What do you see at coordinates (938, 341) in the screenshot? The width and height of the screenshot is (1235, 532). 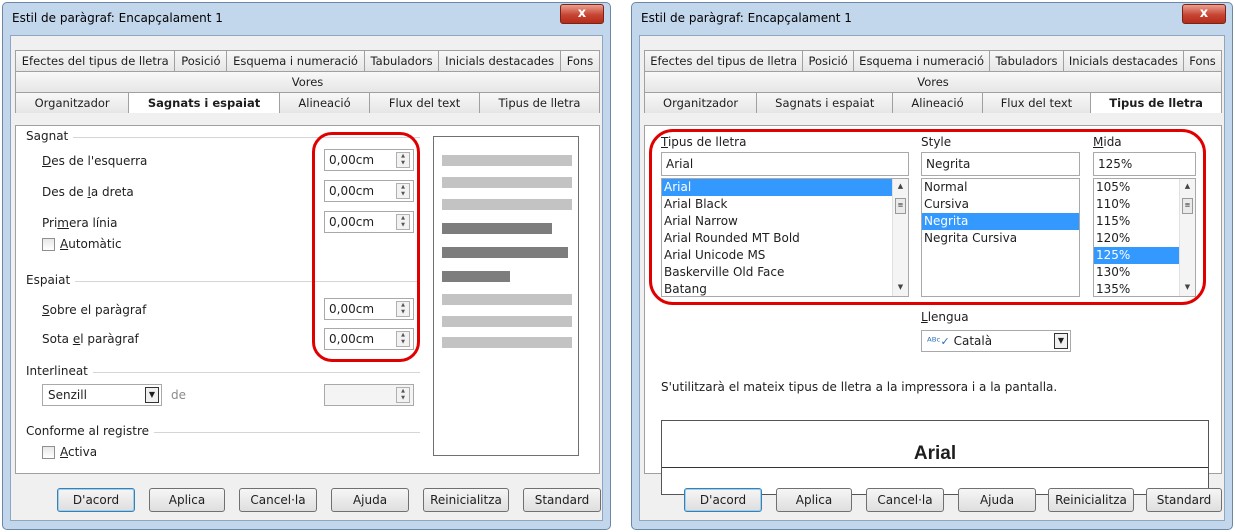 I see `spellcheck-icon: ᴬᴮᶜ✓` at bounding box center [938, 341].